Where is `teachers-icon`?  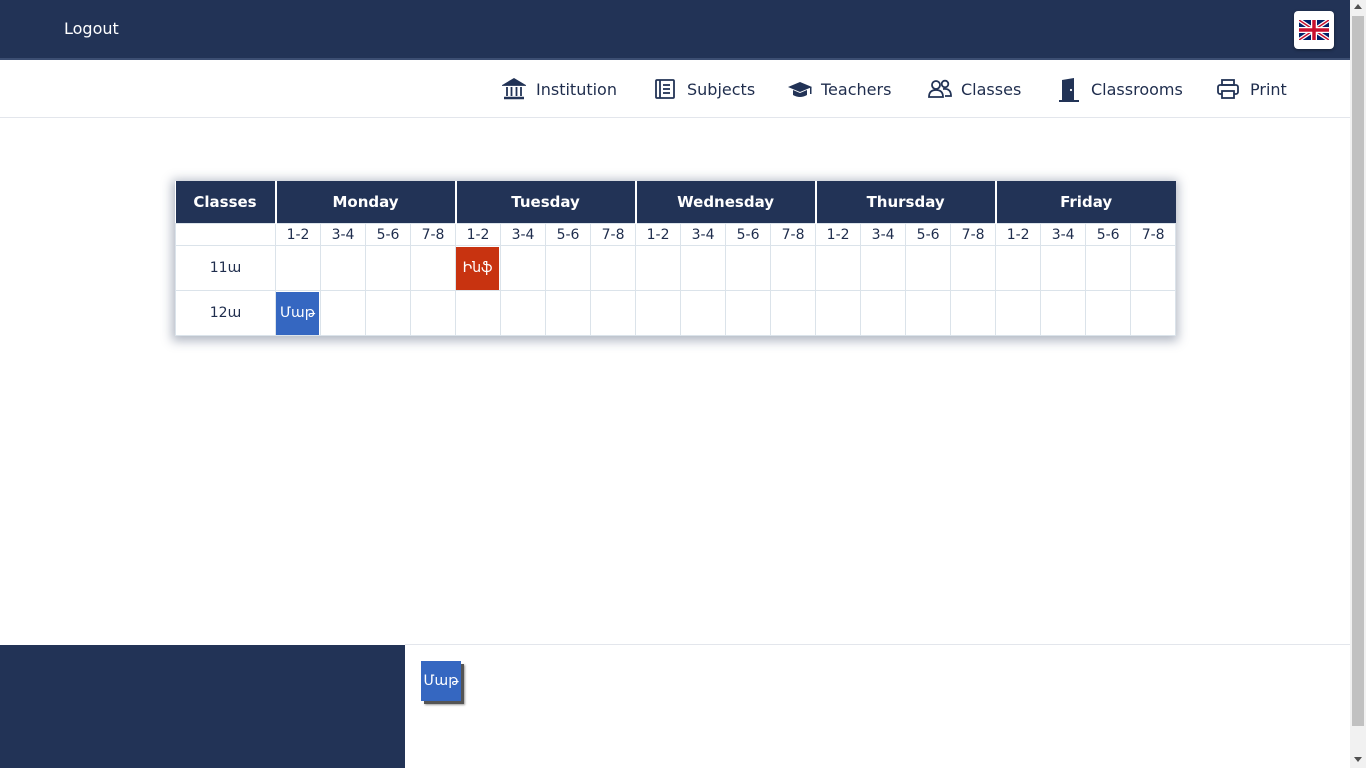
teachers-icon is located at coordinates (800, 89).